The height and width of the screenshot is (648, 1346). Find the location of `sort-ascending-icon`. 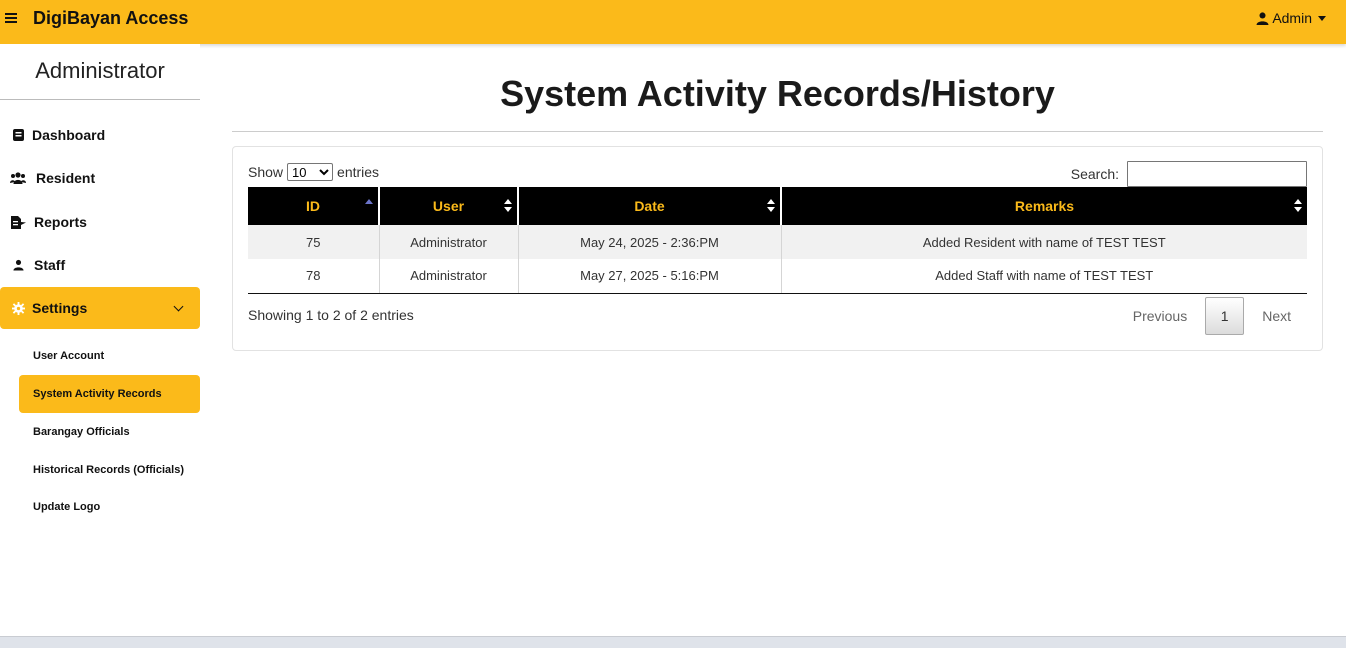

sort-ascending-icon is located at coordinates (369, 206).